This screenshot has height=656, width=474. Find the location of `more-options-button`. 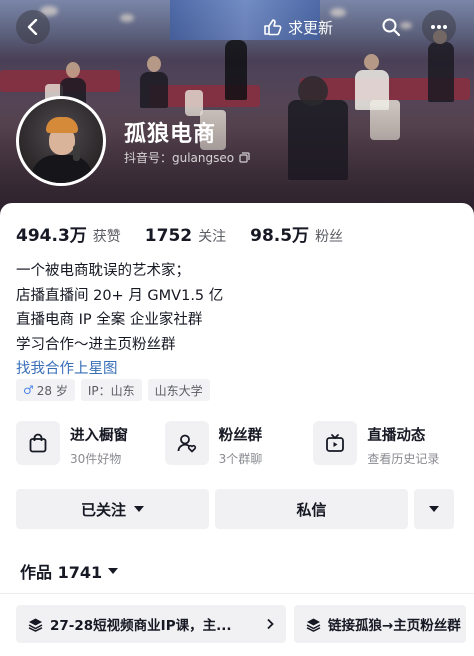

more-options-button is located at coordinates (439, 27).